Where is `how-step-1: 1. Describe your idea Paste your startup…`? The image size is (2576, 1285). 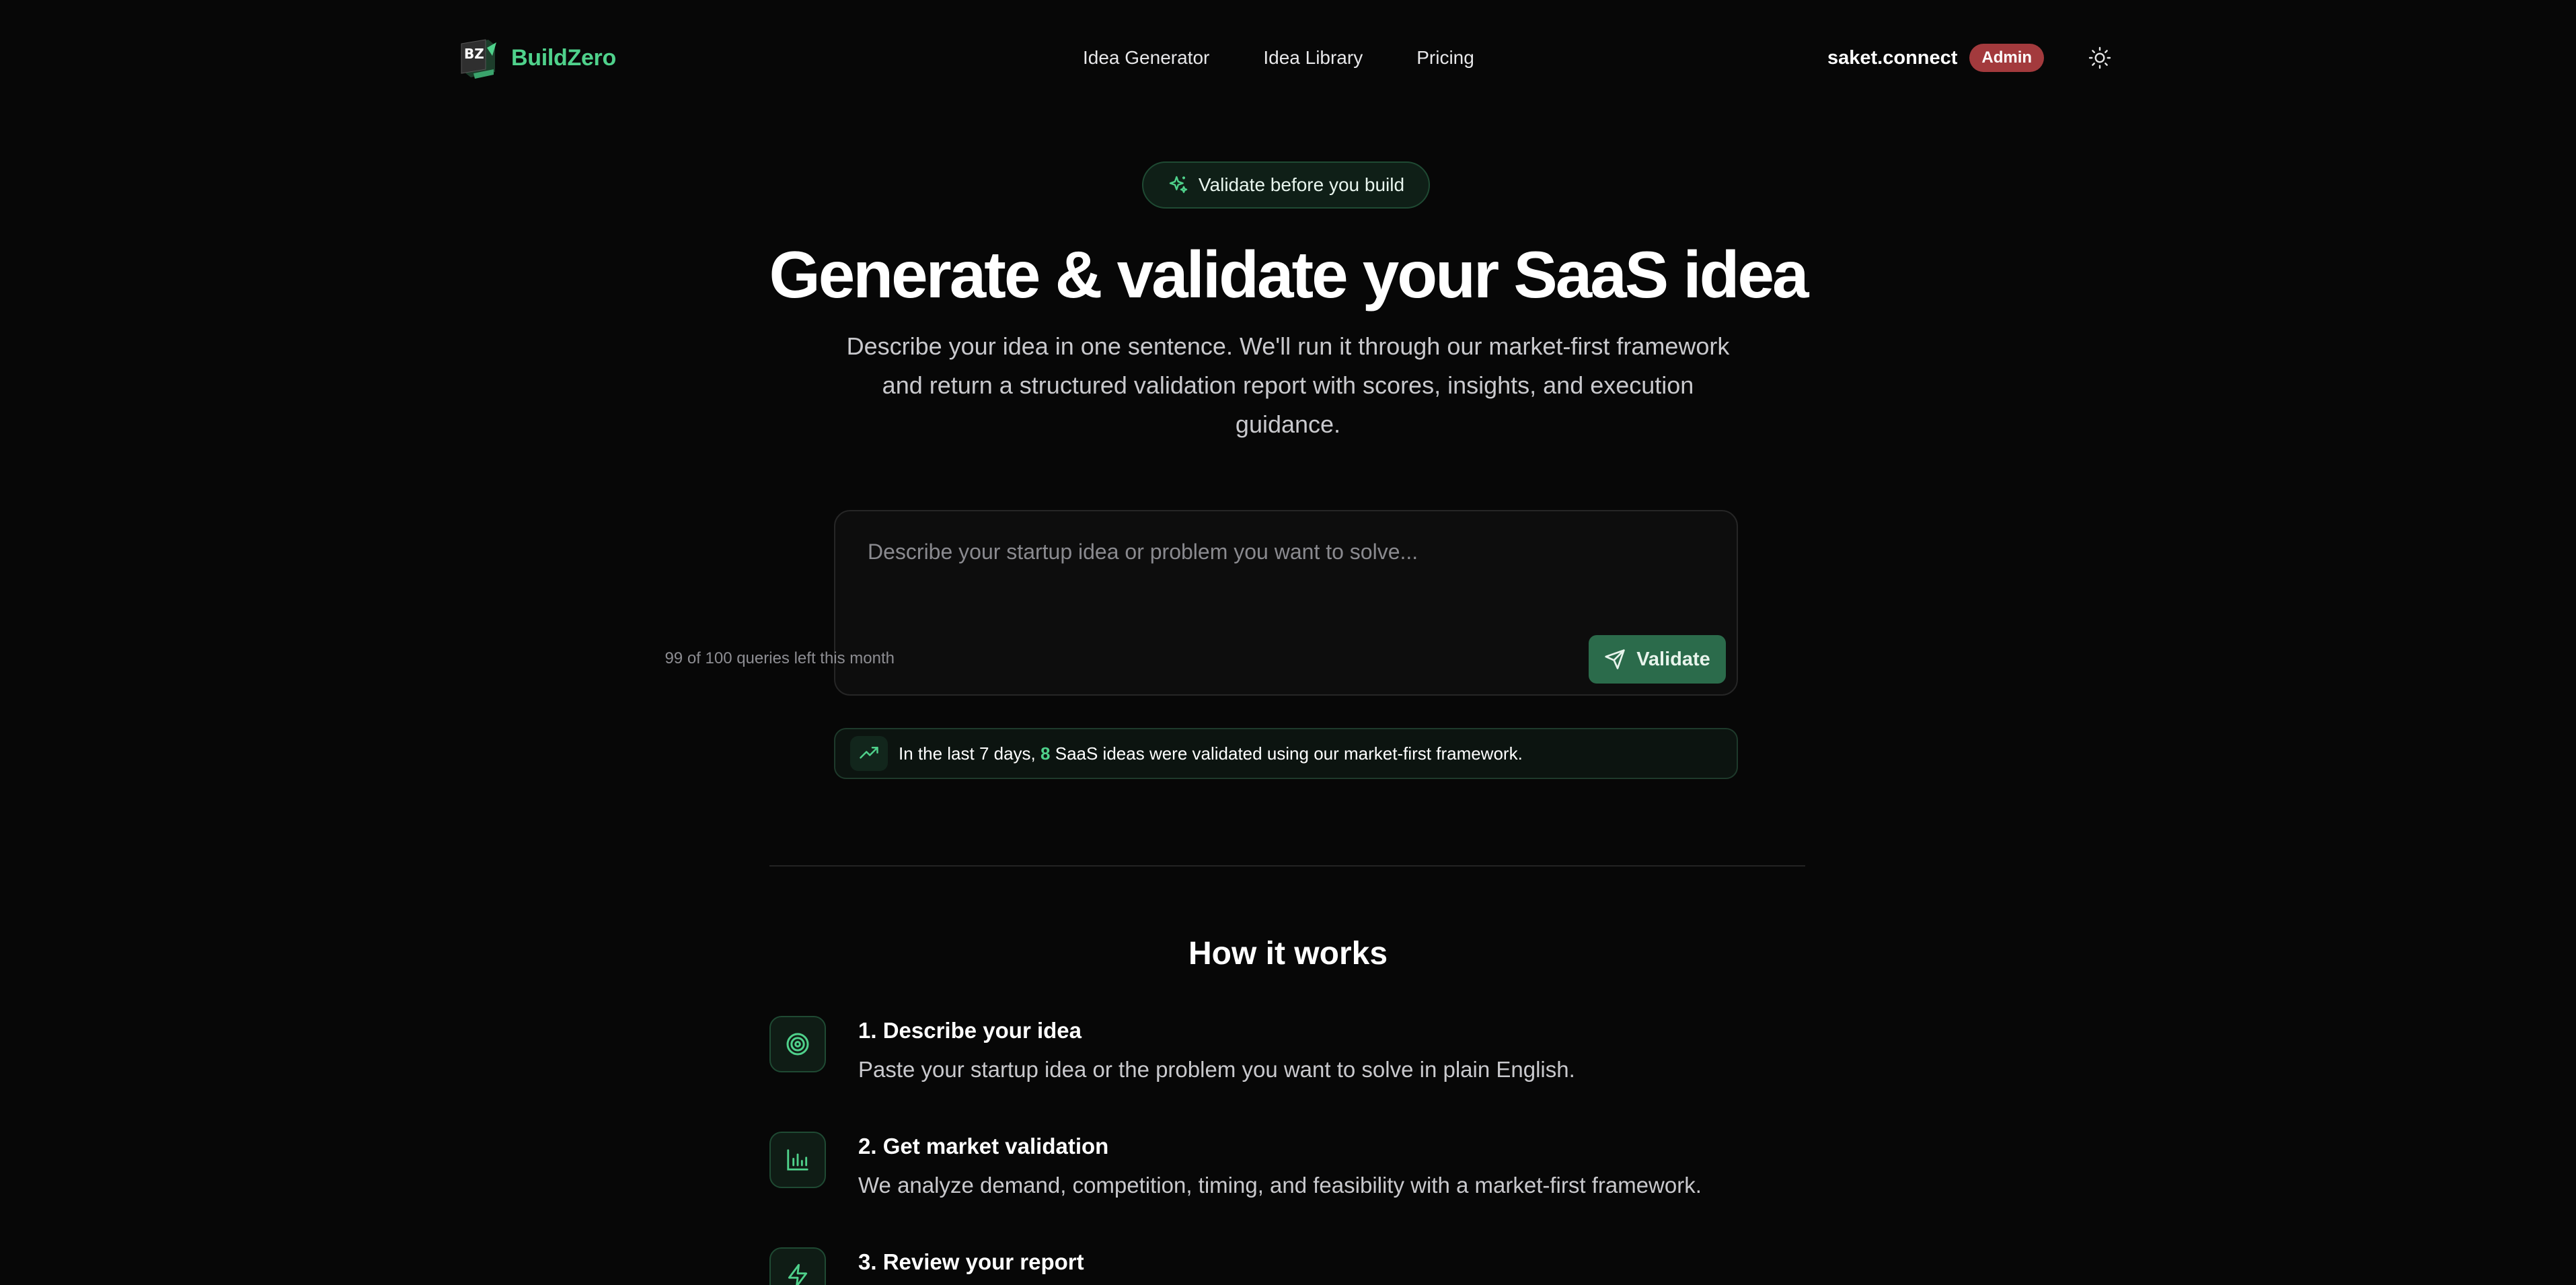 how-step-1: 1. Describe your idea Paste your startup… is located at coordinates (1307, 1056).